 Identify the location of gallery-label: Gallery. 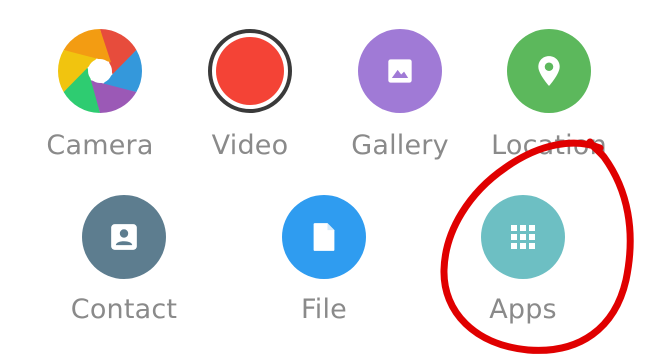
(400, 145).